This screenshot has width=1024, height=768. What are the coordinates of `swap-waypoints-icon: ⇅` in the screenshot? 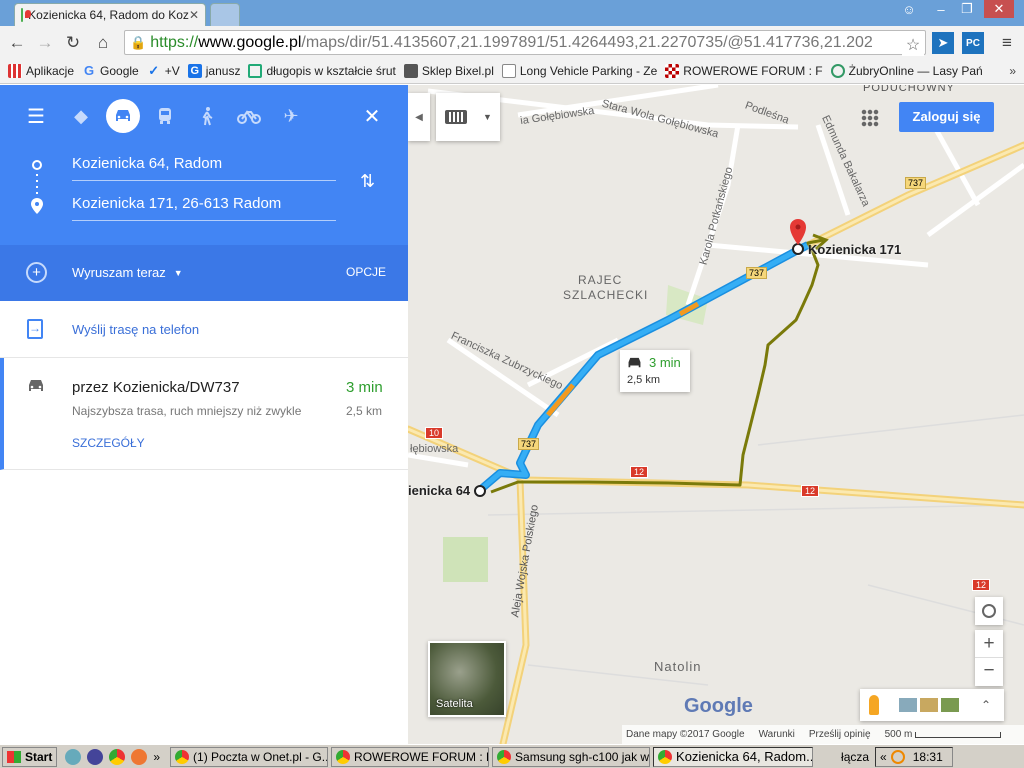 It's located at (367, 181).